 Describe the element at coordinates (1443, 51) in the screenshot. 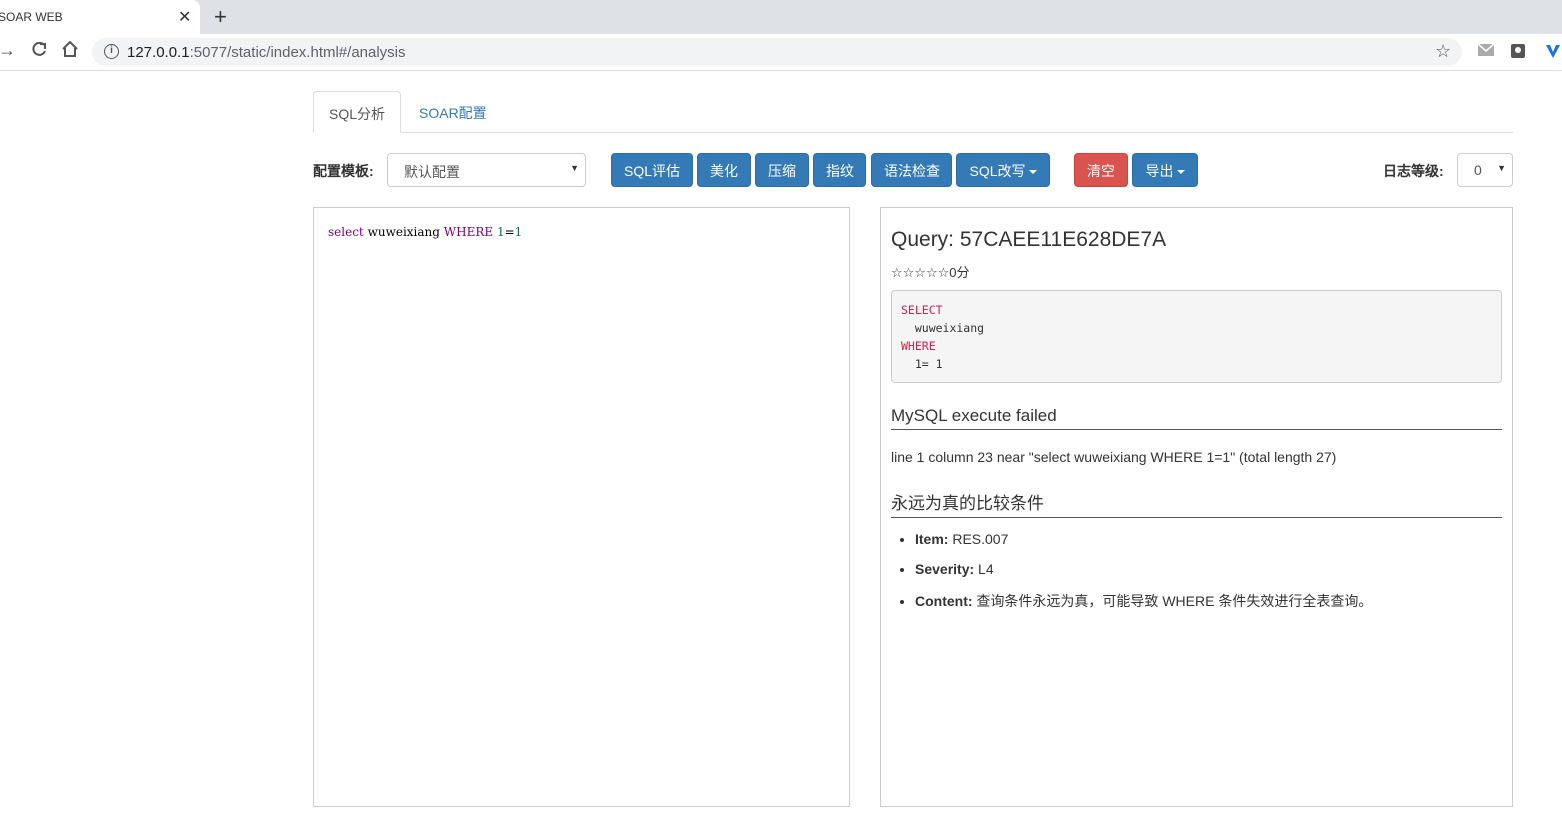

I see `bookmark-star-icon: ☆` at that location.